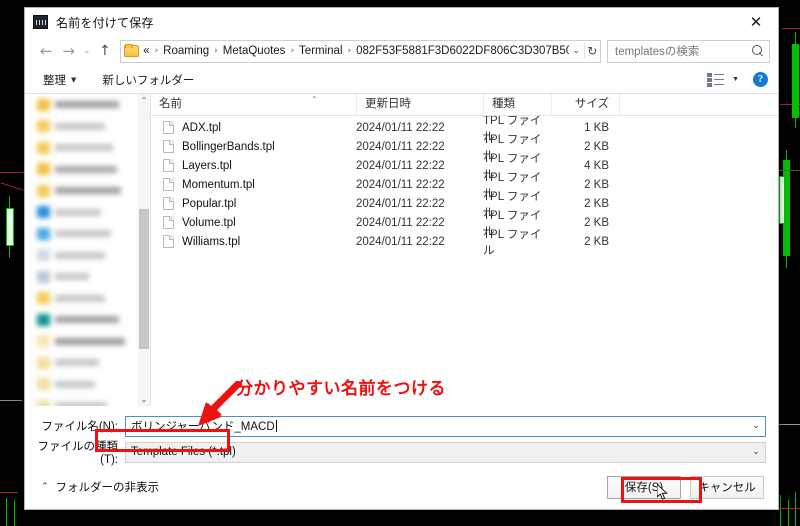 Image resolution: width=800 pixels, height=526 pixels. What do you see at coordinates (760, 79) in the screenshot?
I see `help-icon: ?` at bounding box center [760, 79].